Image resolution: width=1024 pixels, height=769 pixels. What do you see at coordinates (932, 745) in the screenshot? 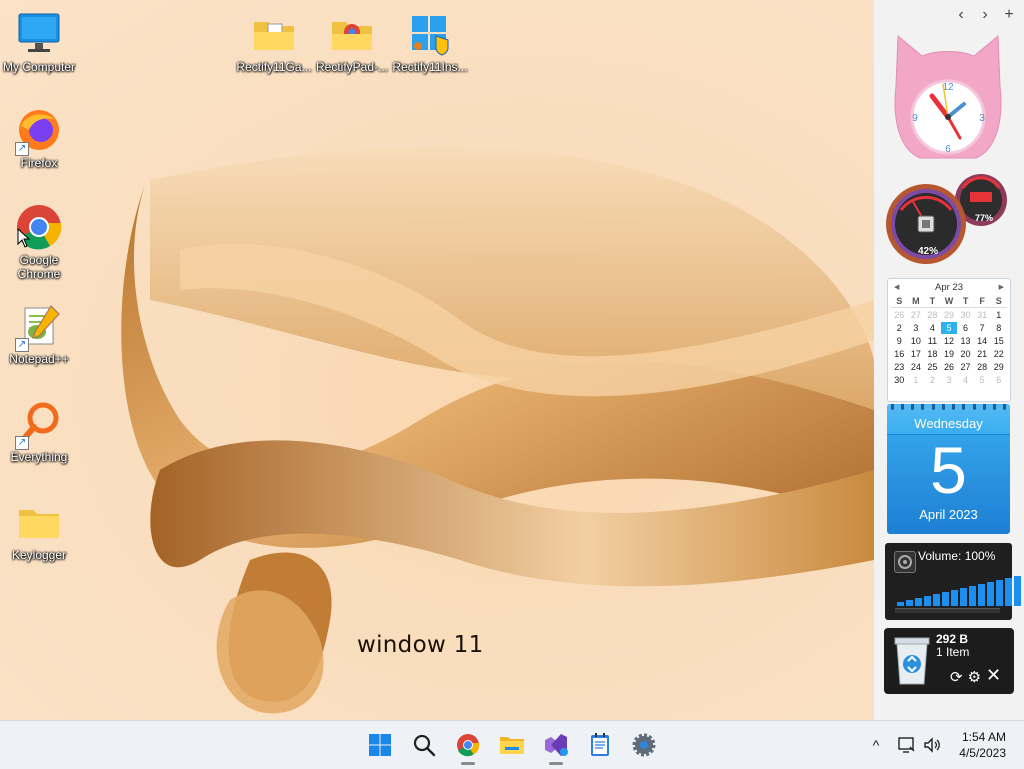
I see `volume-icon` at bounding box center [932, 745].